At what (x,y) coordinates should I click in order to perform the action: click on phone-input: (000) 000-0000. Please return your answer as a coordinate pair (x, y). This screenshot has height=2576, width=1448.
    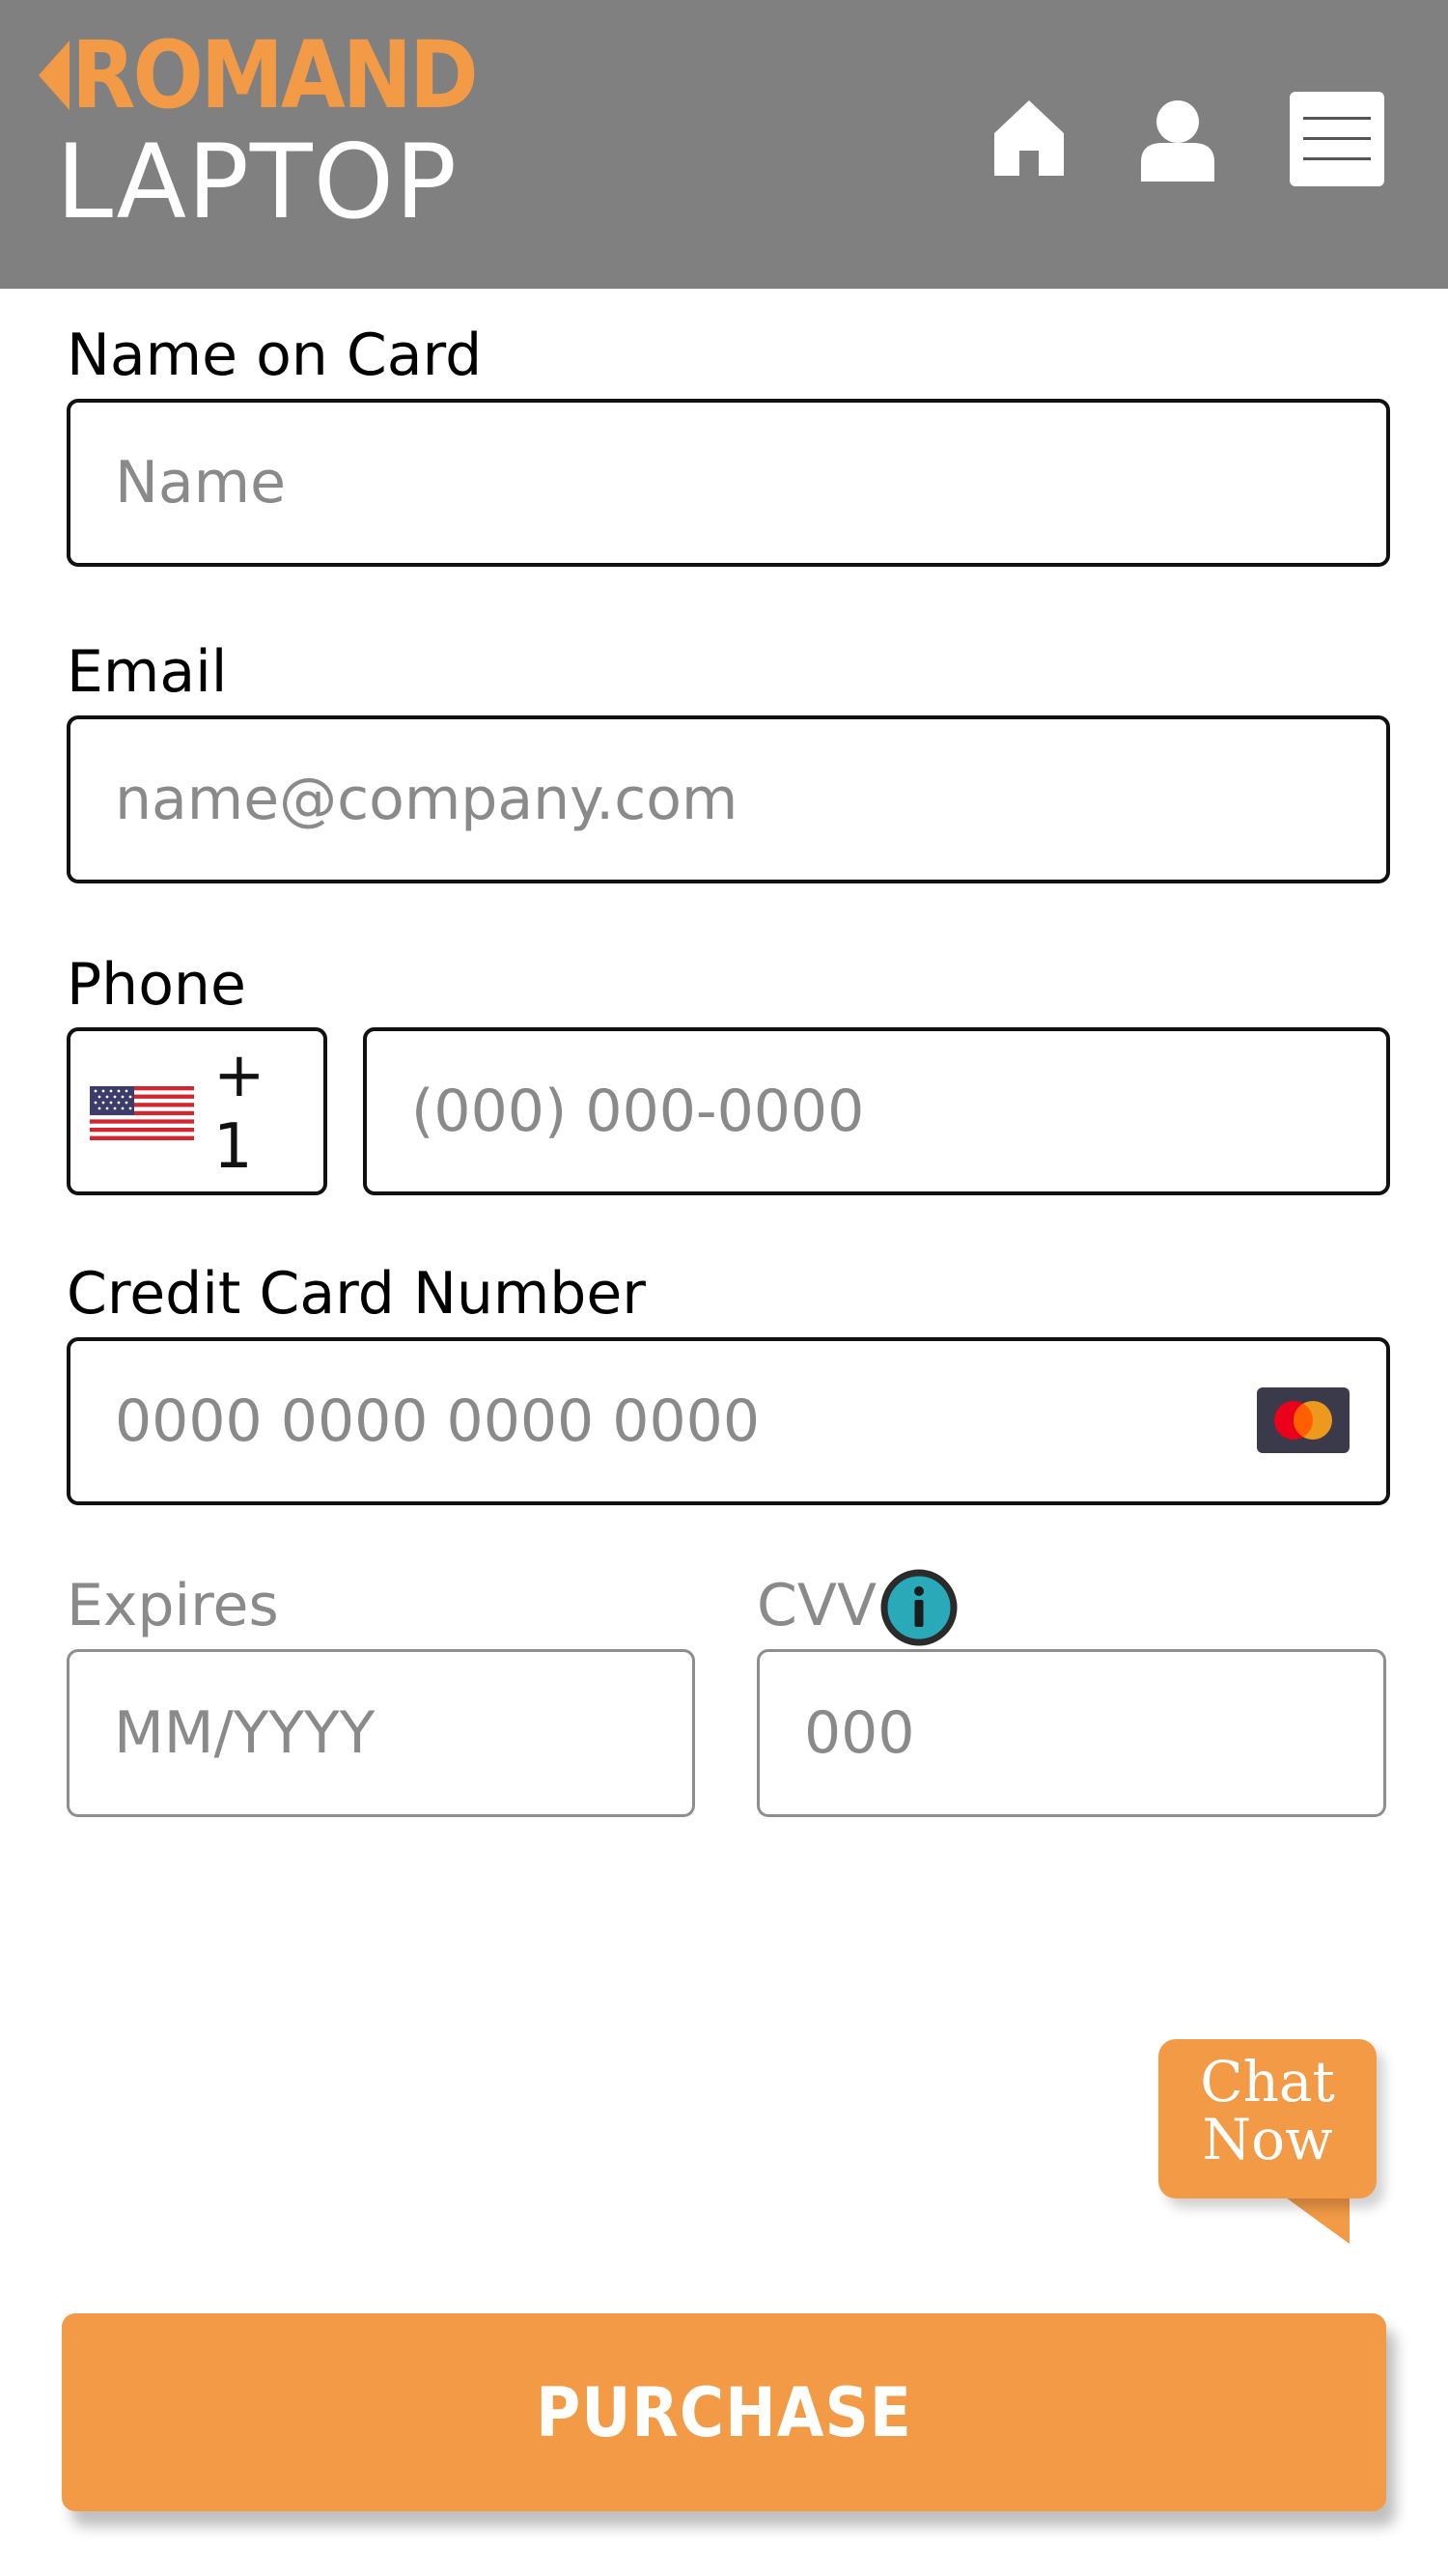
    Looking at the image, I should click on (877, 1111).